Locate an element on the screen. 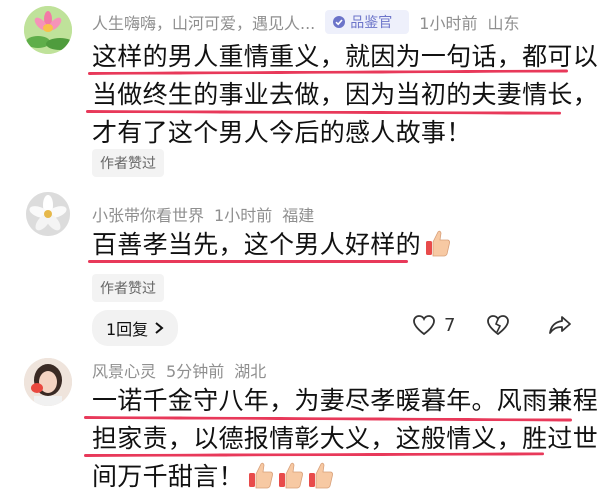  username: 小张带你看世界 is located at coordinates (148, 215).